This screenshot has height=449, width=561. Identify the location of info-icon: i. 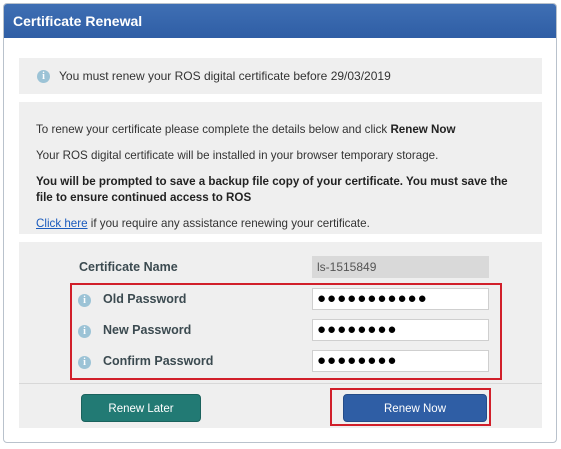
(43, 77).